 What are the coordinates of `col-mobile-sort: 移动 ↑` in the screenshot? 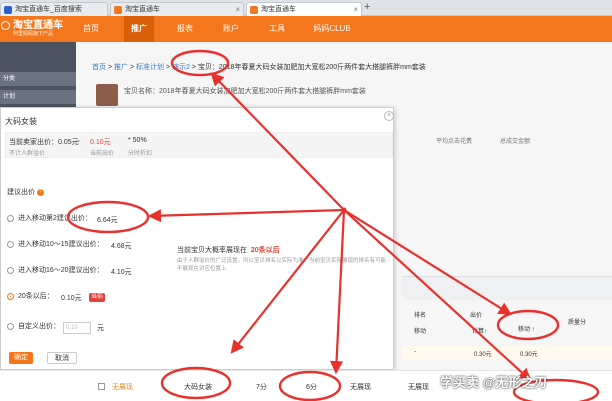 It's located at (526, 328).